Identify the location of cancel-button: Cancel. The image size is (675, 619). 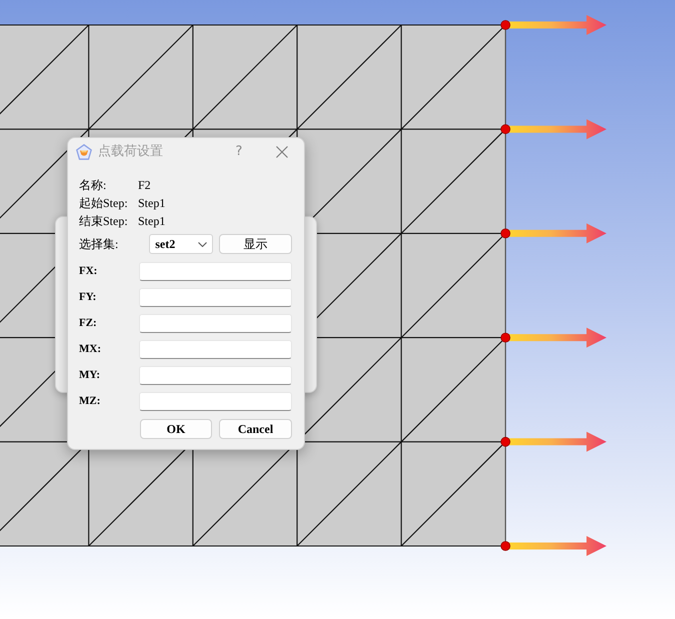
(255, 429).